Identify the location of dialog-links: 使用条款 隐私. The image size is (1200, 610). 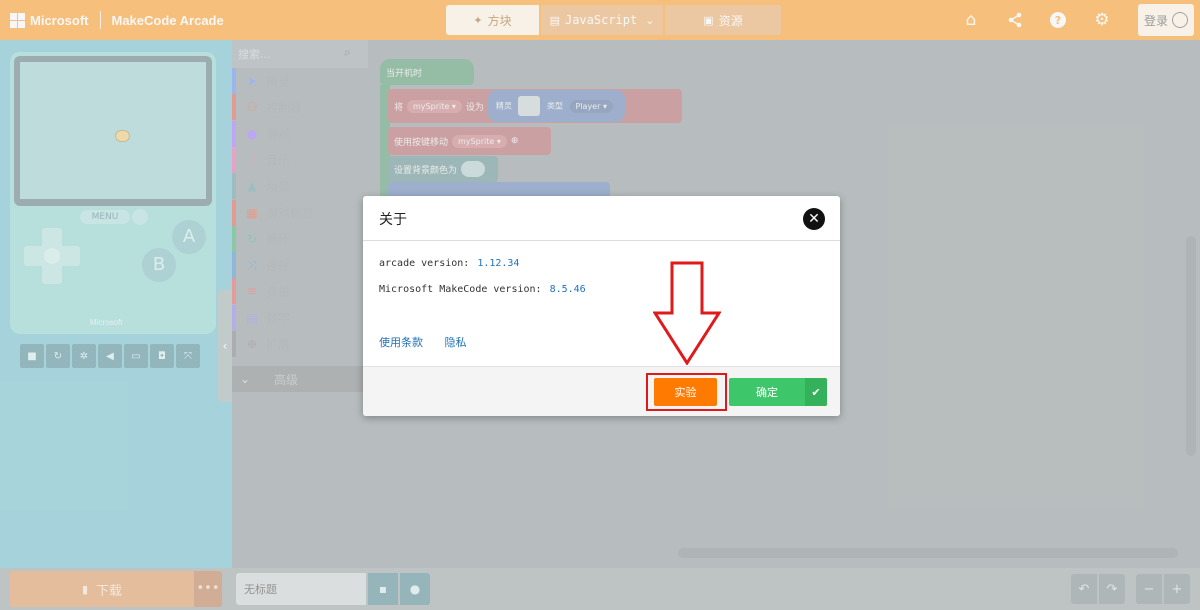
(432, 342).